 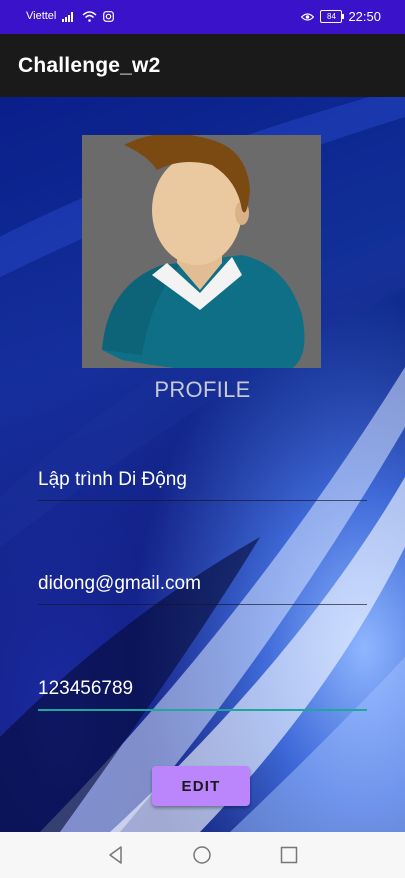 I want to click on email-field-container, so click(x=202, y=584).